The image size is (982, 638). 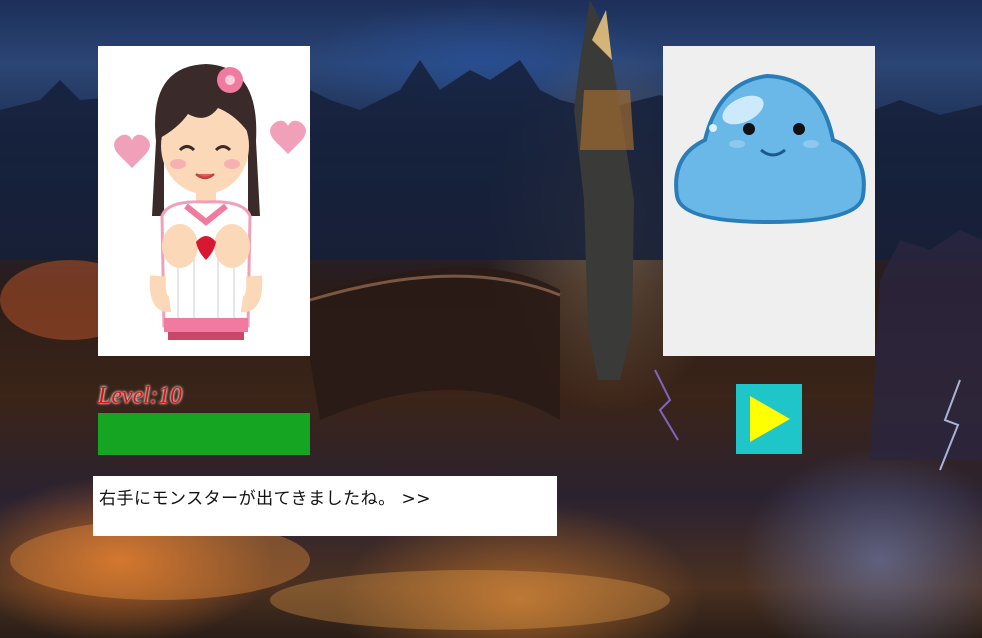 What do you see at coordinates (210, 202) in the screenshot?
I see `girl-character-image` at bounding box center [210, 202].